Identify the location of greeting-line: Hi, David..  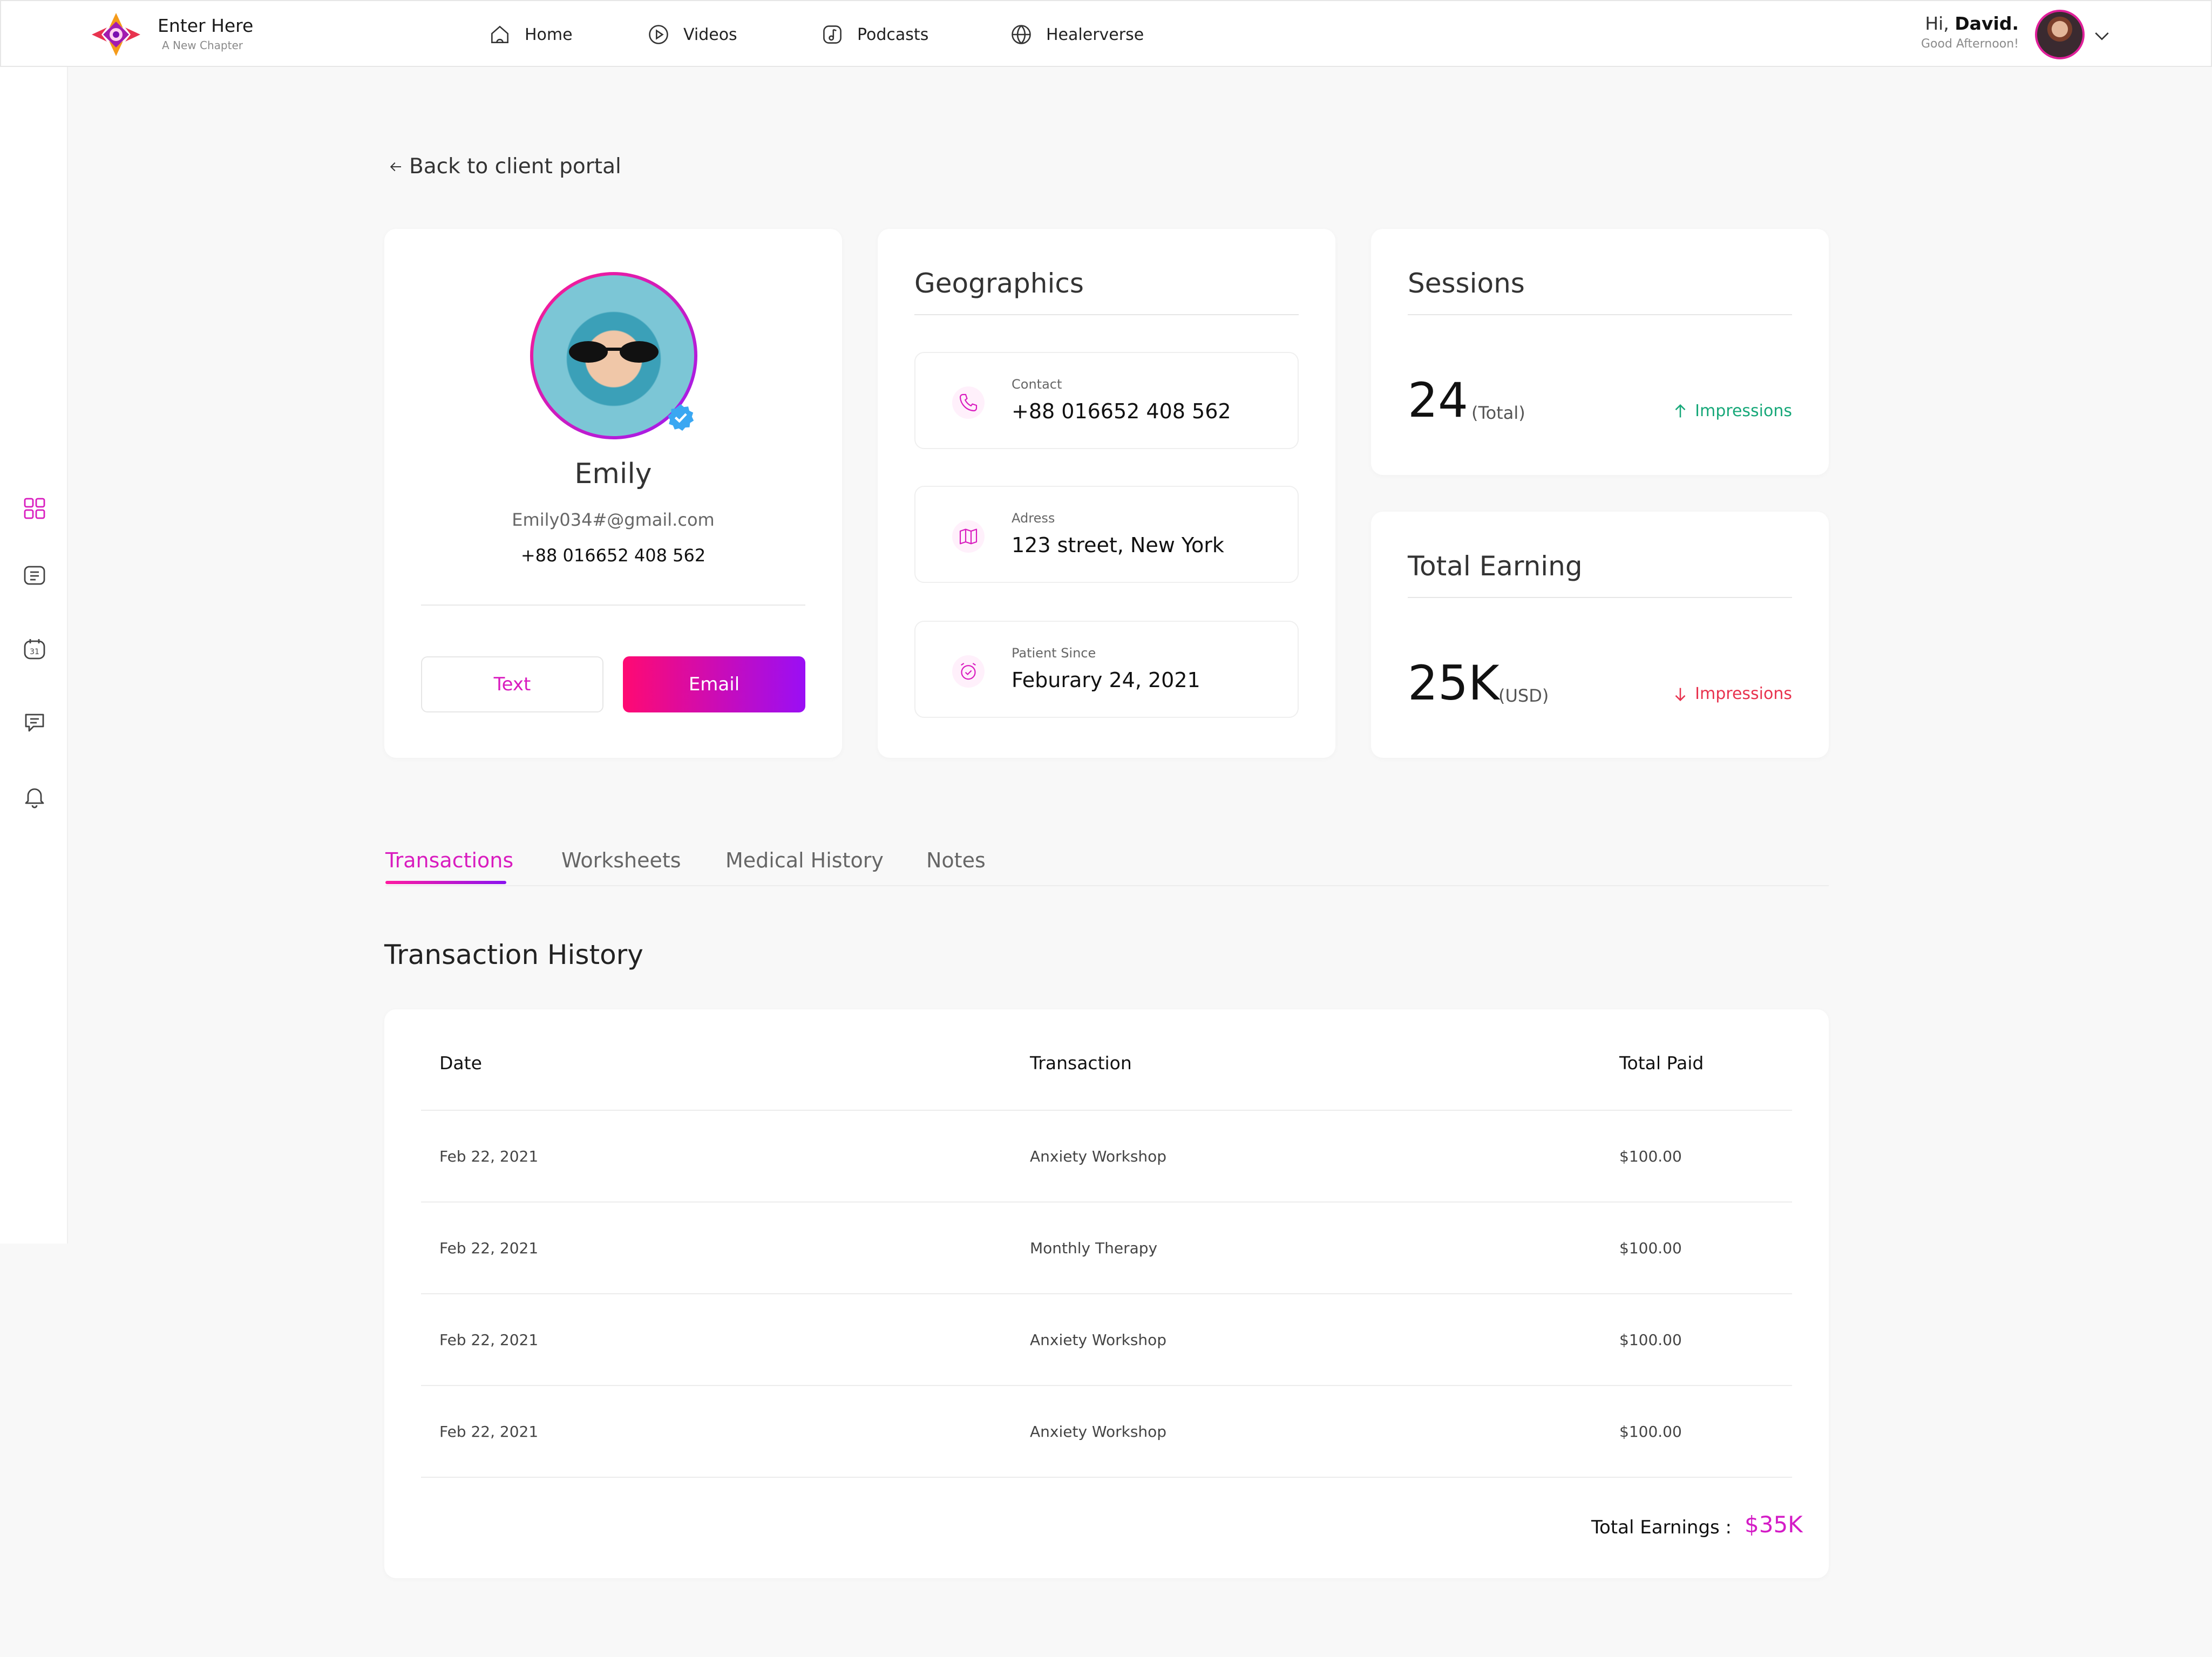
(1970, 23).